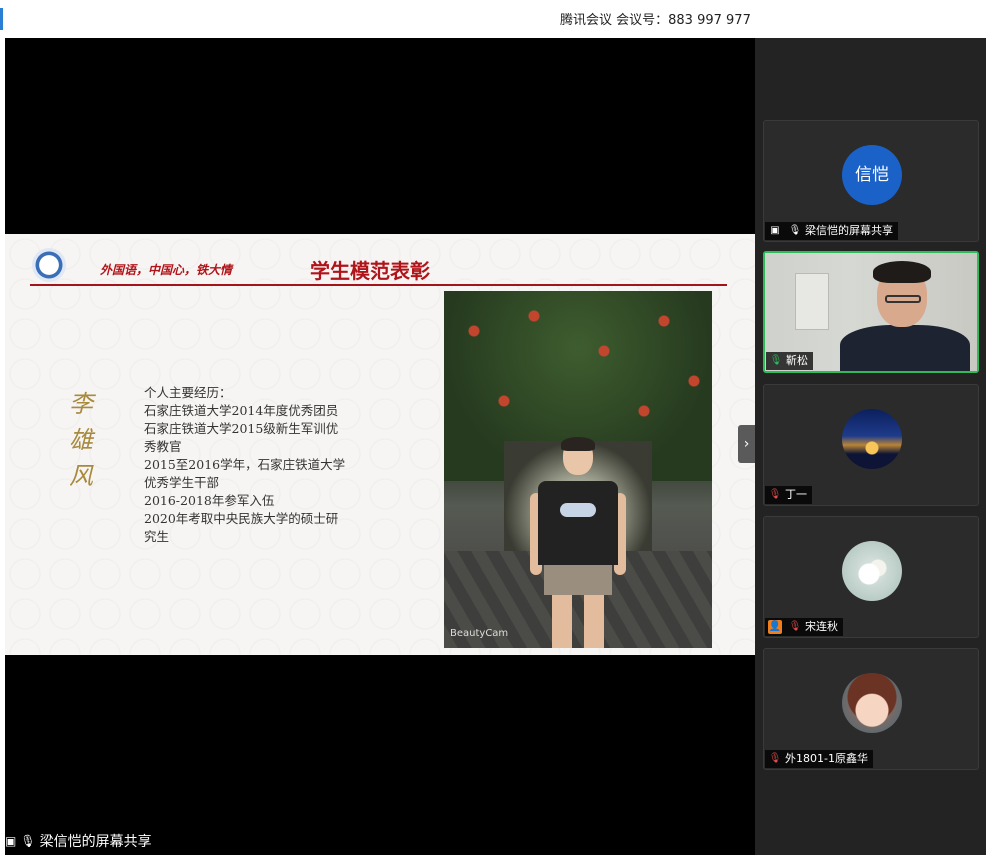 Image resolution: width=986 pixels, height=855 pixels. What do you see at coordinates (166, 270) in the screenshot?
I see `slide-slogan: 外国语，中国心，铁大情` at bounding box center [166, 270].